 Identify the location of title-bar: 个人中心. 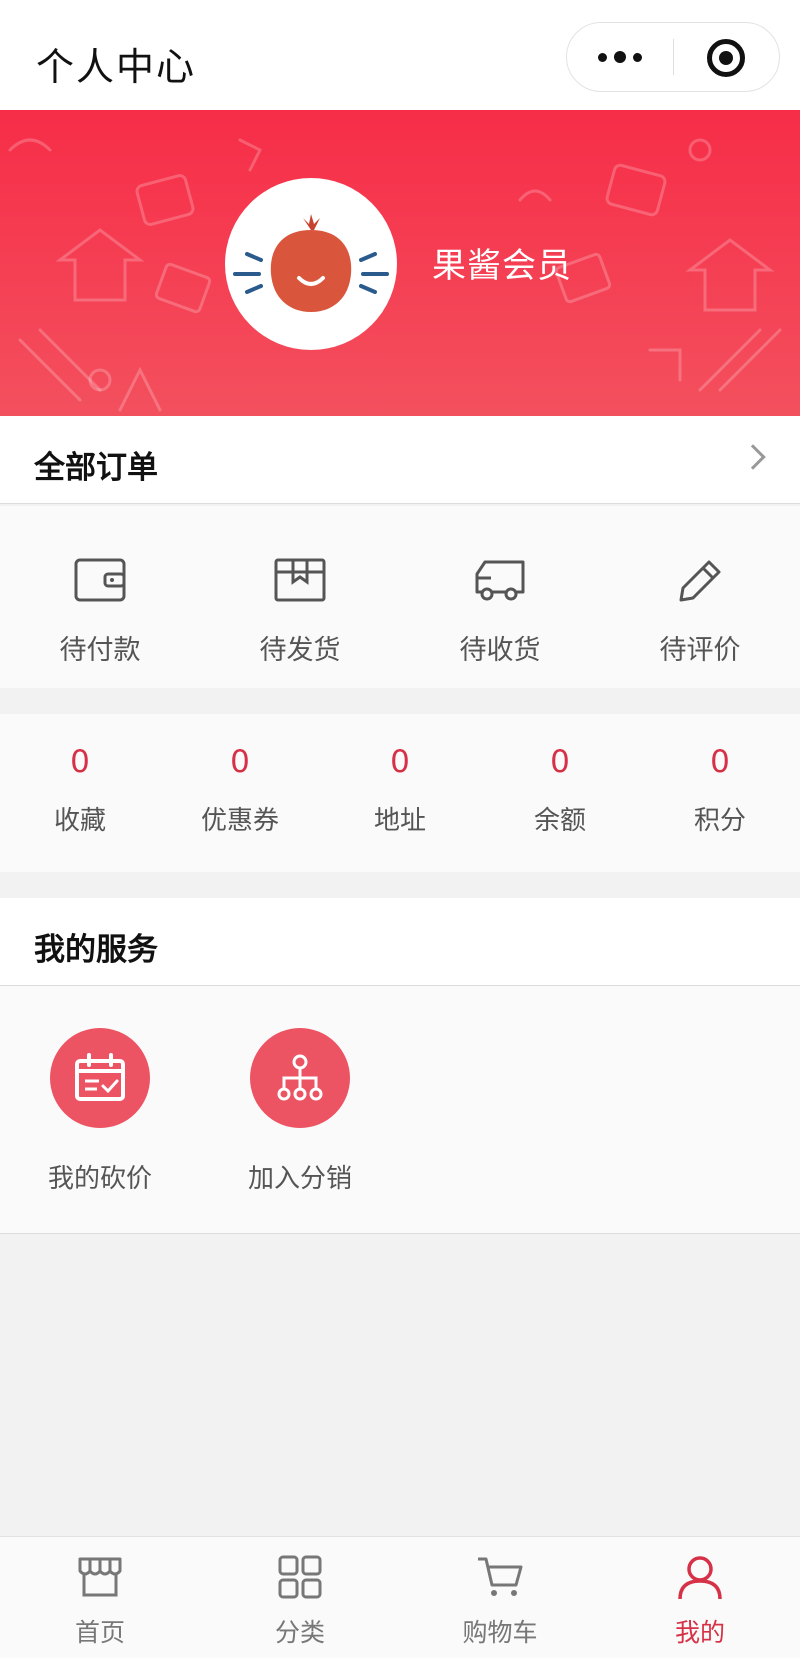
(400, 55).